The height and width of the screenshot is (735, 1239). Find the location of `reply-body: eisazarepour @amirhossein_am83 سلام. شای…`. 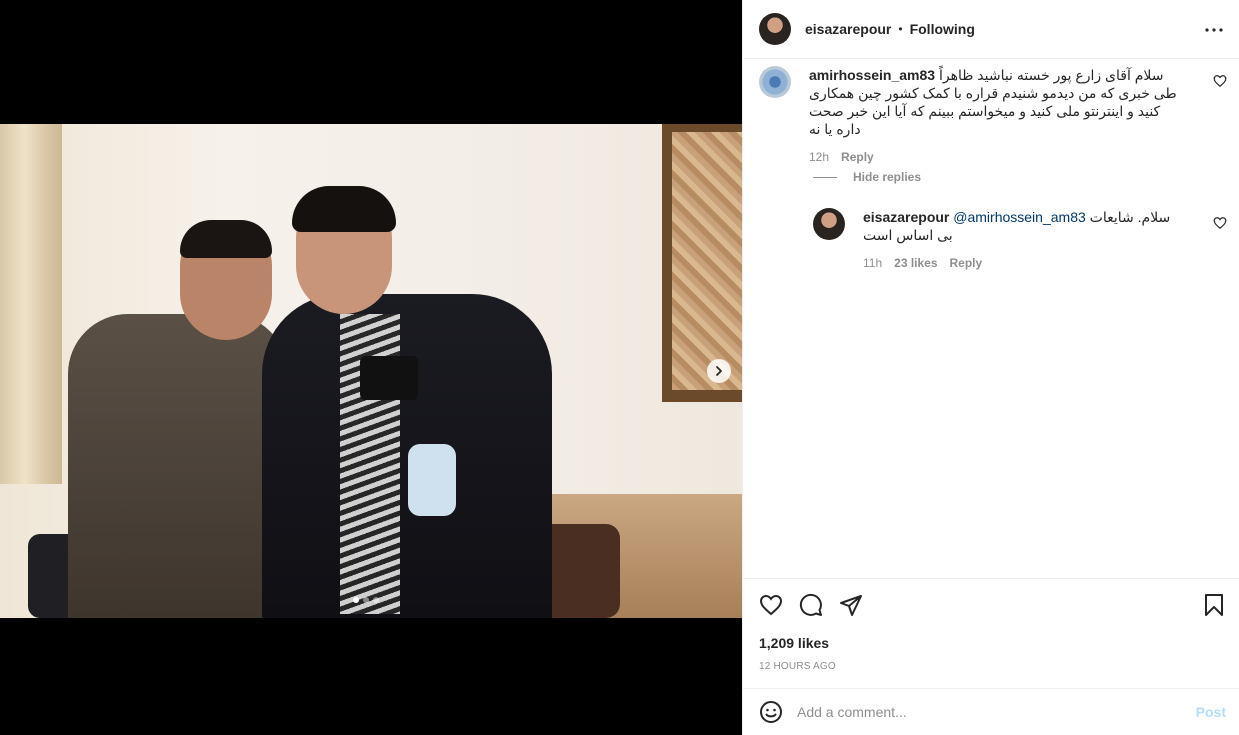

reply-body: eisazarepour @amirhossein_am83 سلام. شای… is located at coordinates (1022, 239).